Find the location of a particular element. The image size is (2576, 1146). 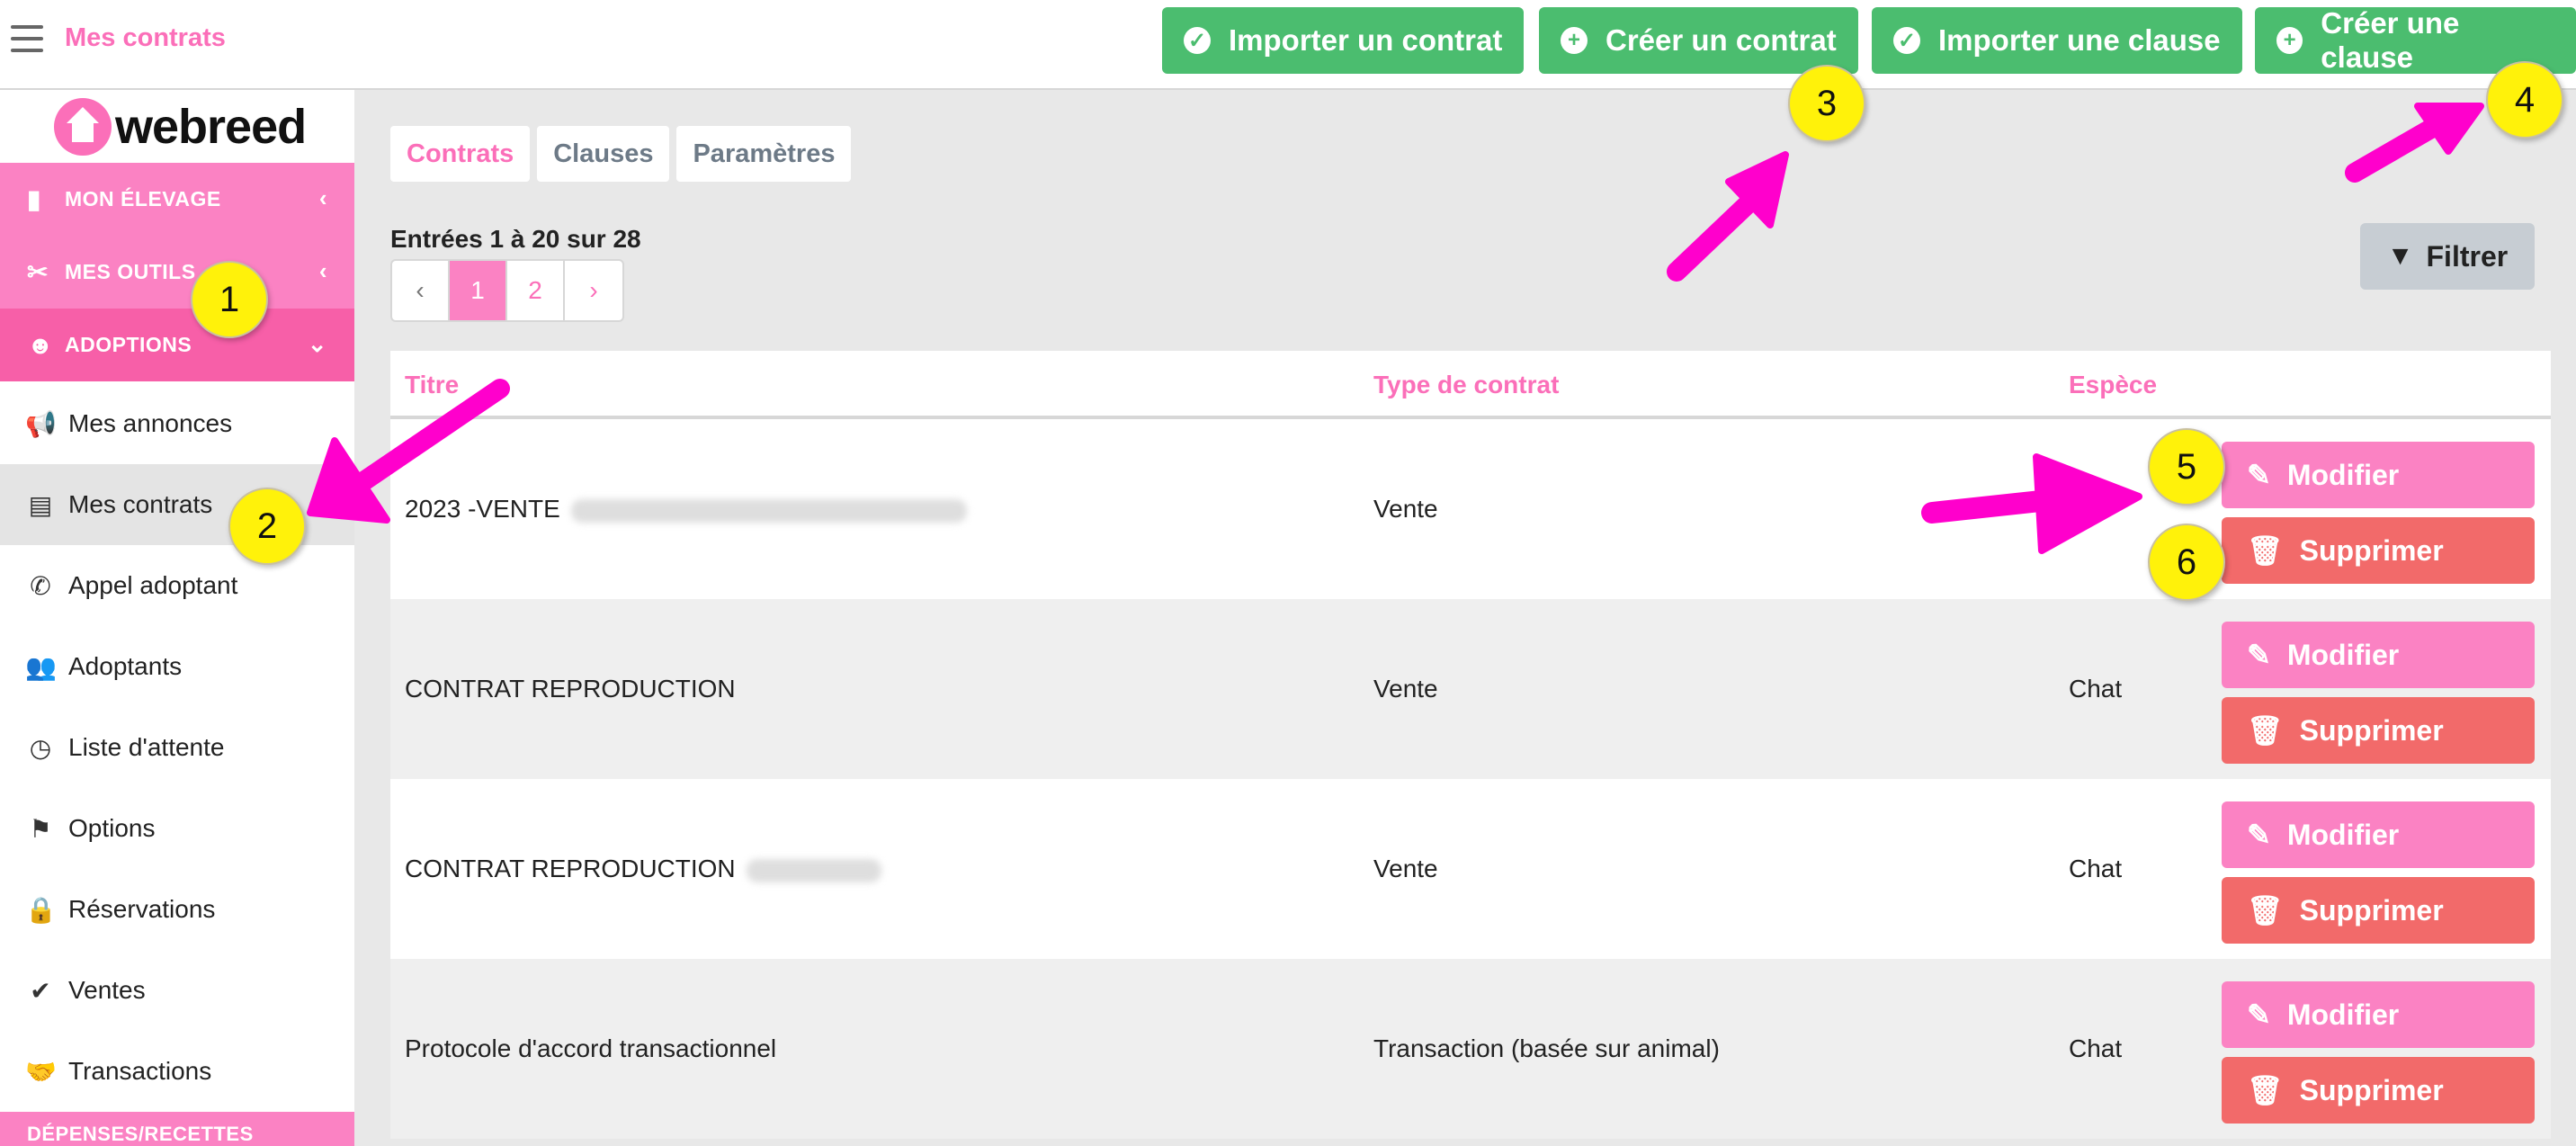

hamburger-menu-icon is located at coordinates (27, 38).